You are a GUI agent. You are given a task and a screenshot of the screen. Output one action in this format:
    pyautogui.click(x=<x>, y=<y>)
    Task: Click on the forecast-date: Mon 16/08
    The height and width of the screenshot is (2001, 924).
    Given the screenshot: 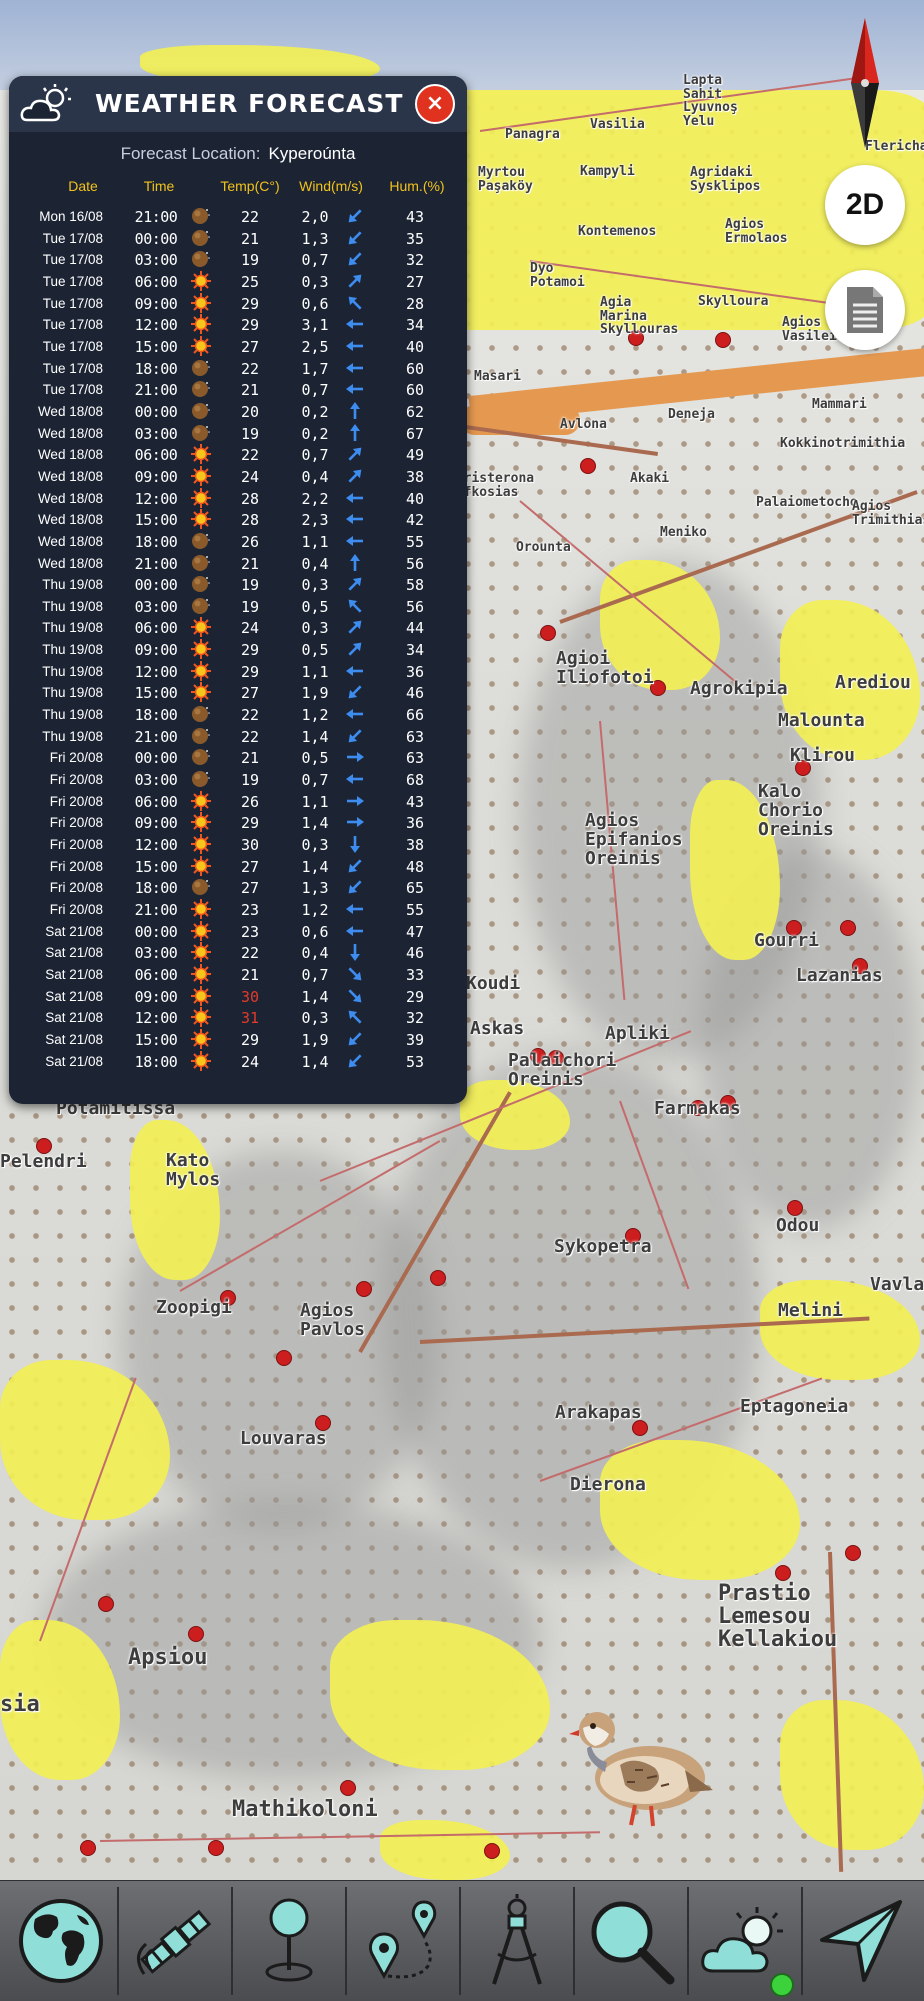 What is the action you would take?
    pyautogui.click(x=71, y=216)
    